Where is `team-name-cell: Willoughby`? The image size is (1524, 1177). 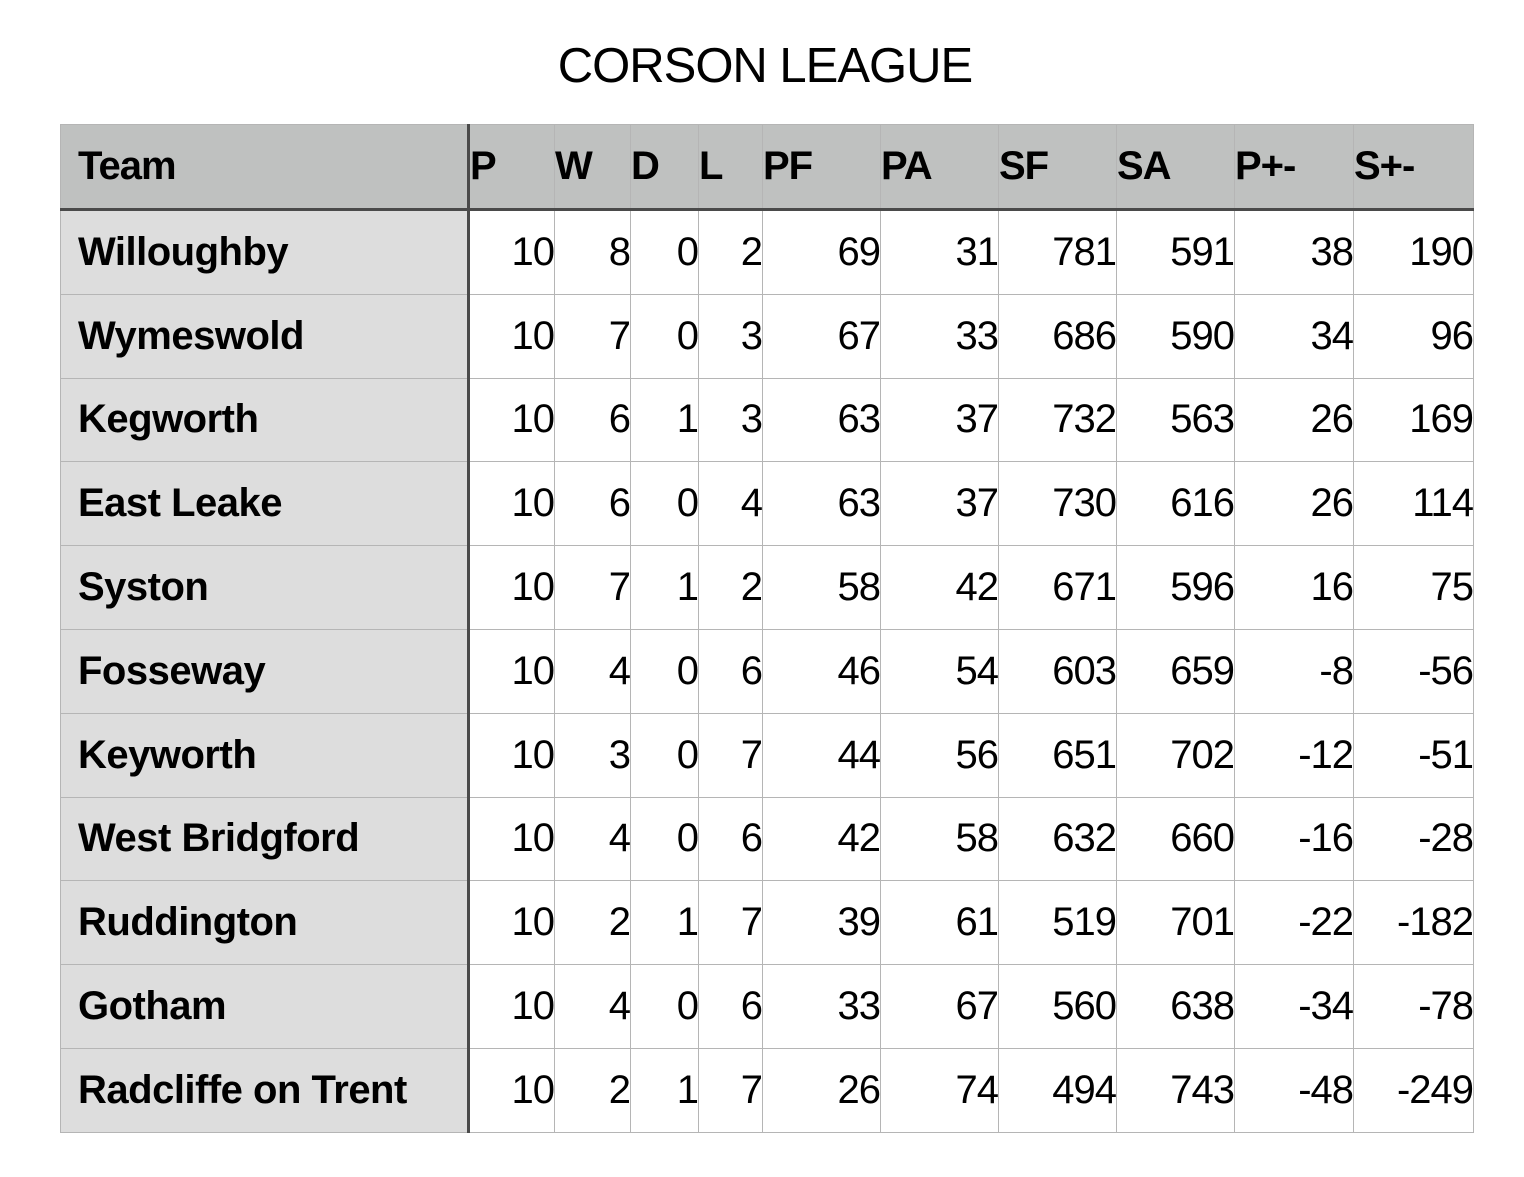
team-name-cell: Willoughby is located at coordinates (265, 252).